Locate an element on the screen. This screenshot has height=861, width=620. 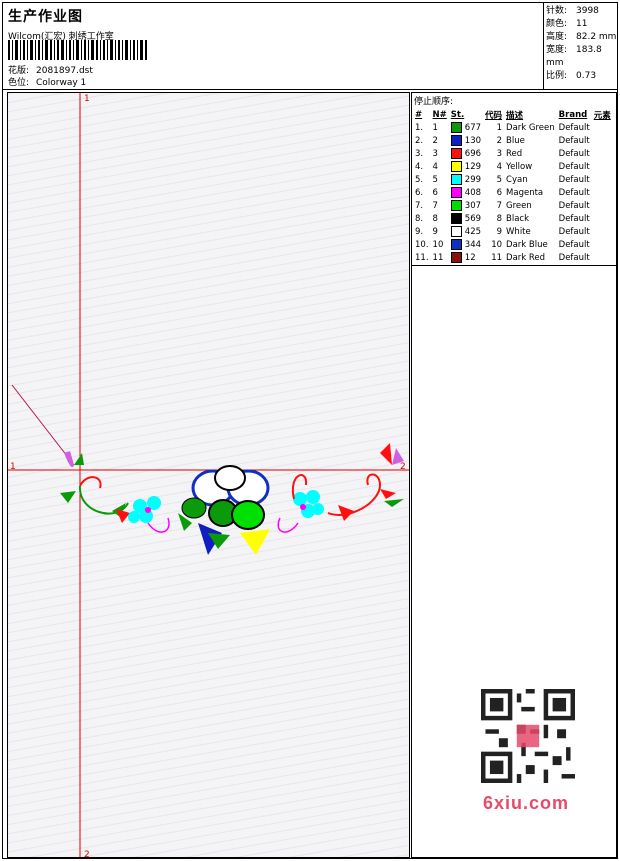
color-description: Dark Green is located at coordinates (530, 127).